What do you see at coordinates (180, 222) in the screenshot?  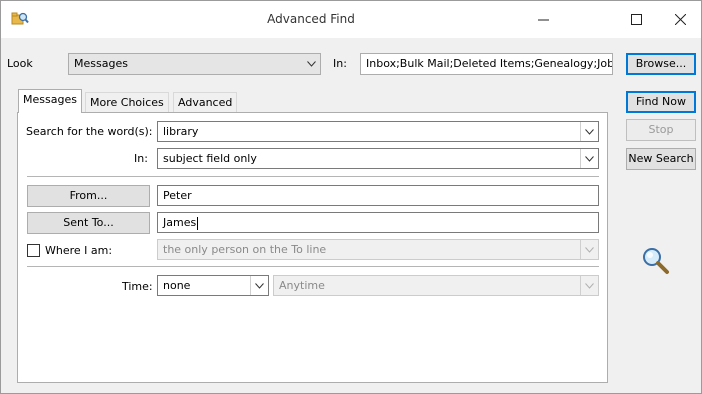 I see `sent-to-value: James` at bounding box center [180, 222].